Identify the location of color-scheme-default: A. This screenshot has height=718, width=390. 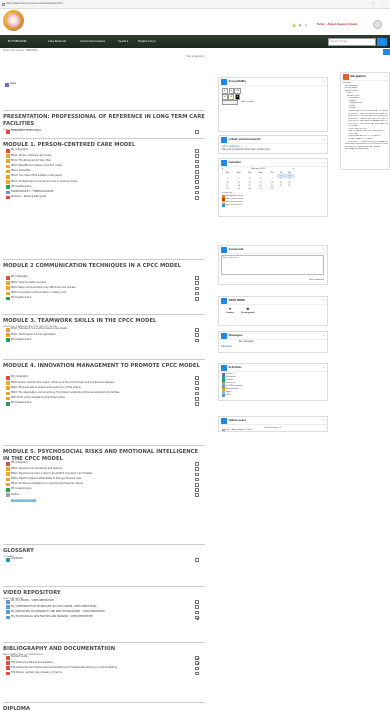
(225, 97).